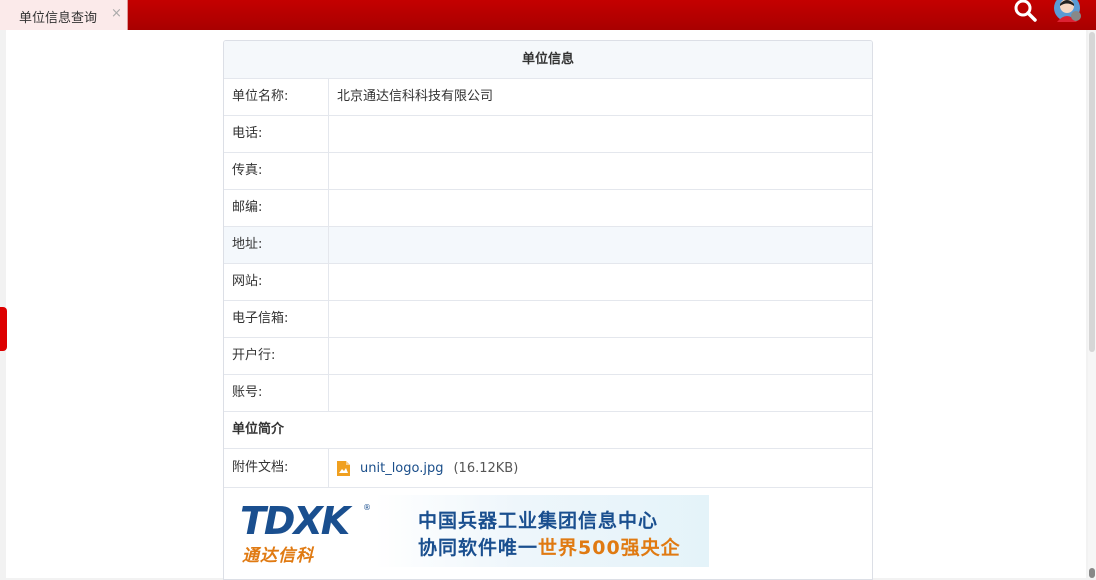 The height and width of the screenshot is (580, 1096). Describe the element at coordinates (538, 521) in the screenshot. I see `slogan-line-1: 中国兵器工业集团信息中心` at that location.